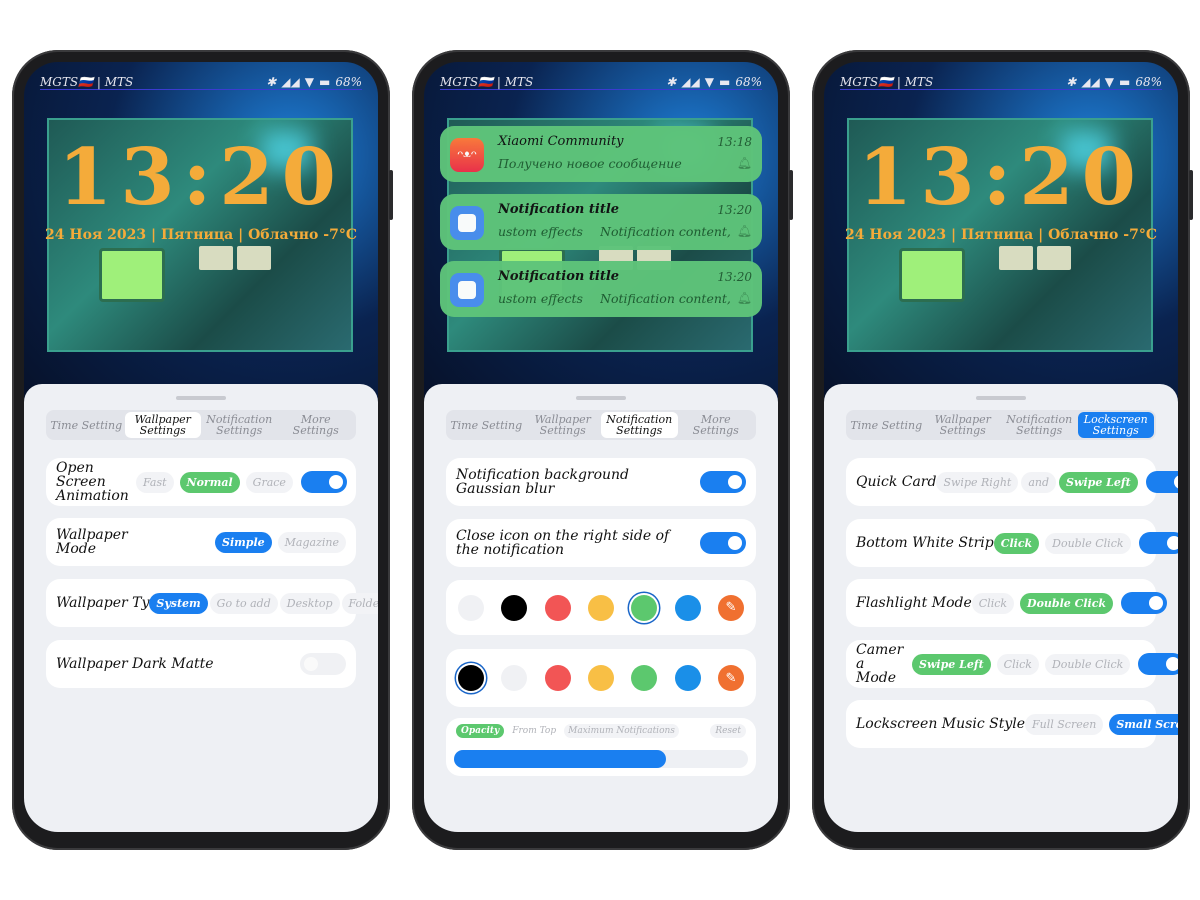 This screenshot has height=900, width=1200. What do you see at coordinates (671, 81) in the screenshot?
I see `bluetooth-icon: ✱` at bounding box center [671, 81].